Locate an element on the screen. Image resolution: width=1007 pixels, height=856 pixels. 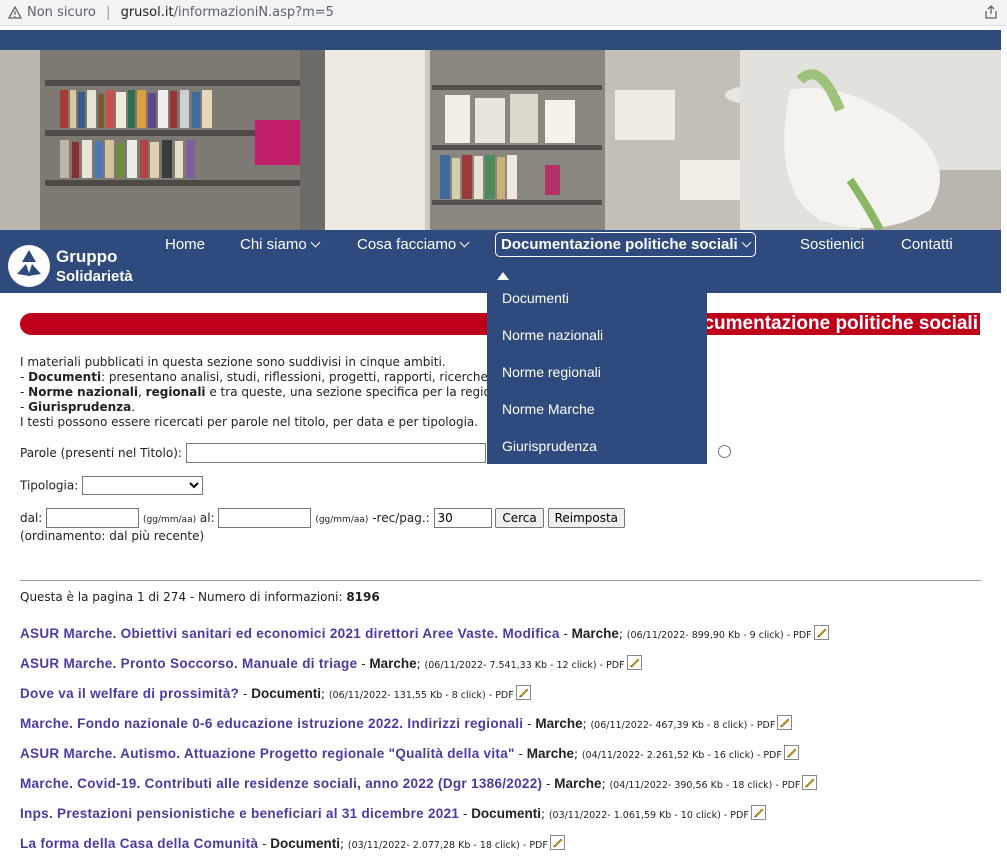
result-link: La forma della Casa della Comunità is located at coordinates (139, 843).